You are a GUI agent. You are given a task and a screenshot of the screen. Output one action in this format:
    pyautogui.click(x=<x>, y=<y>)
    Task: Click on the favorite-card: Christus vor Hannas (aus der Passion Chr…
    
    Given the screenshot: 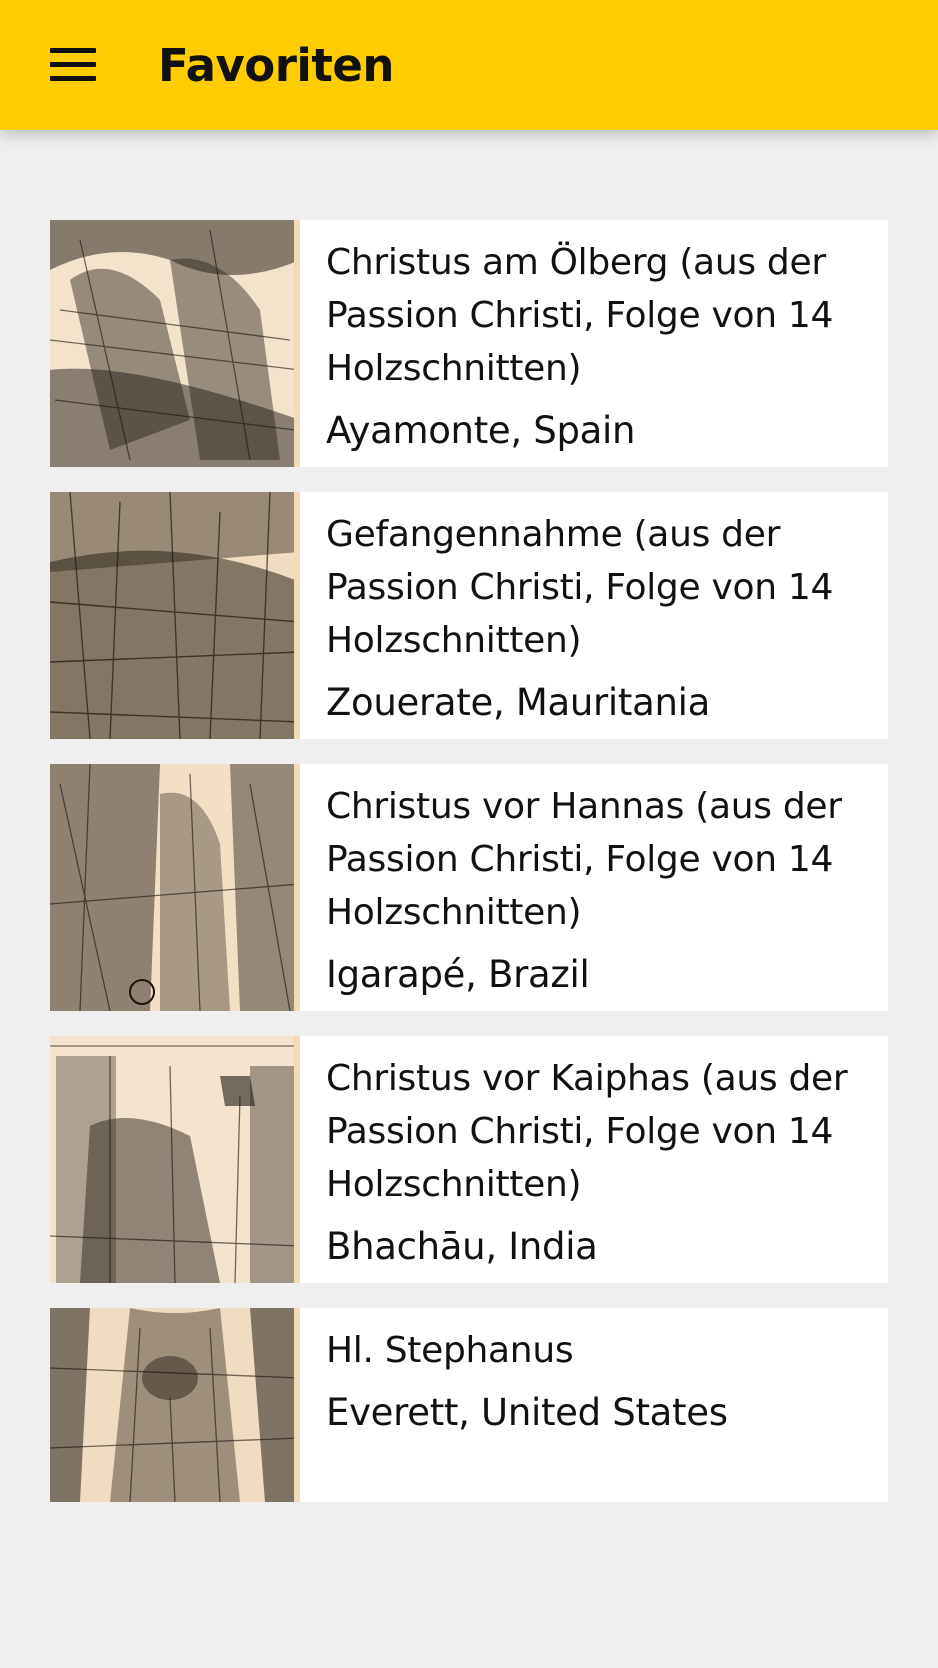 What is the action you would take?
    pyautogui.click(x=469, y=887)
    